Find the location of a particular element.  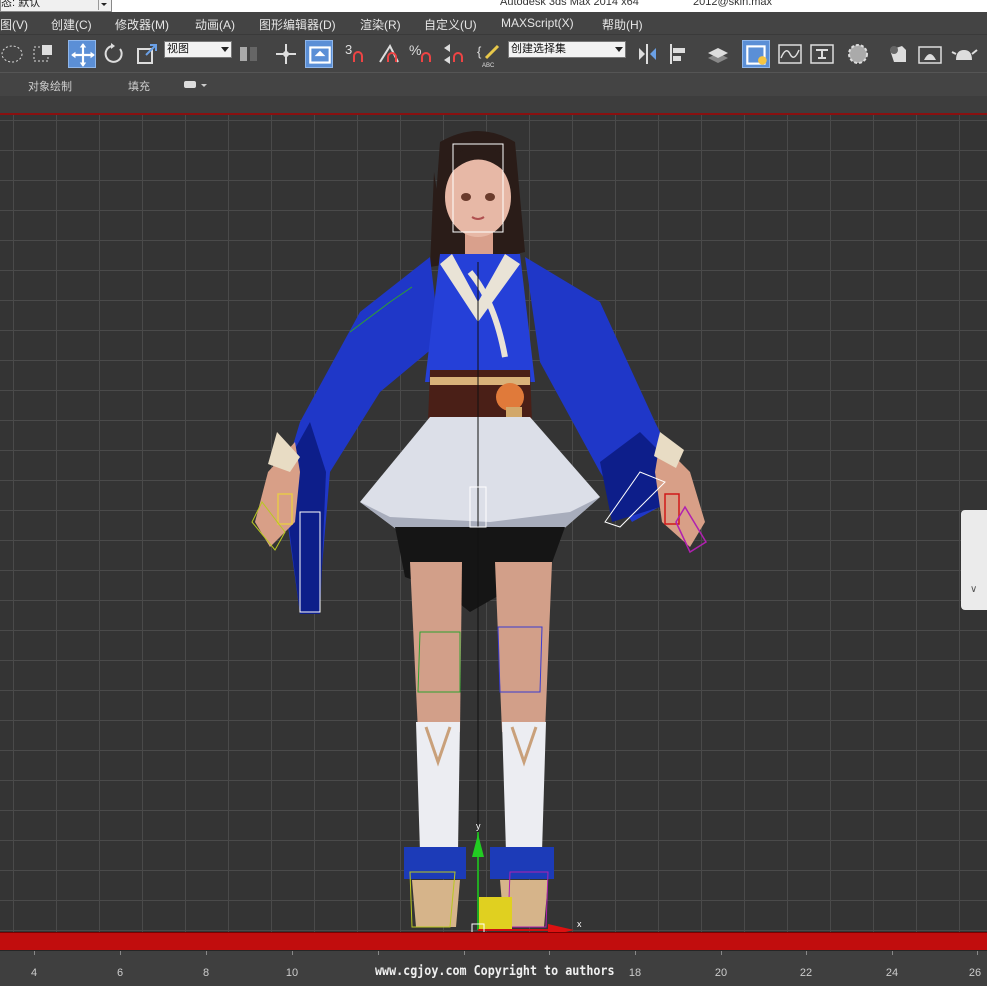

keyboard-shortcut-override-icon is located at coordinates (319, 54).